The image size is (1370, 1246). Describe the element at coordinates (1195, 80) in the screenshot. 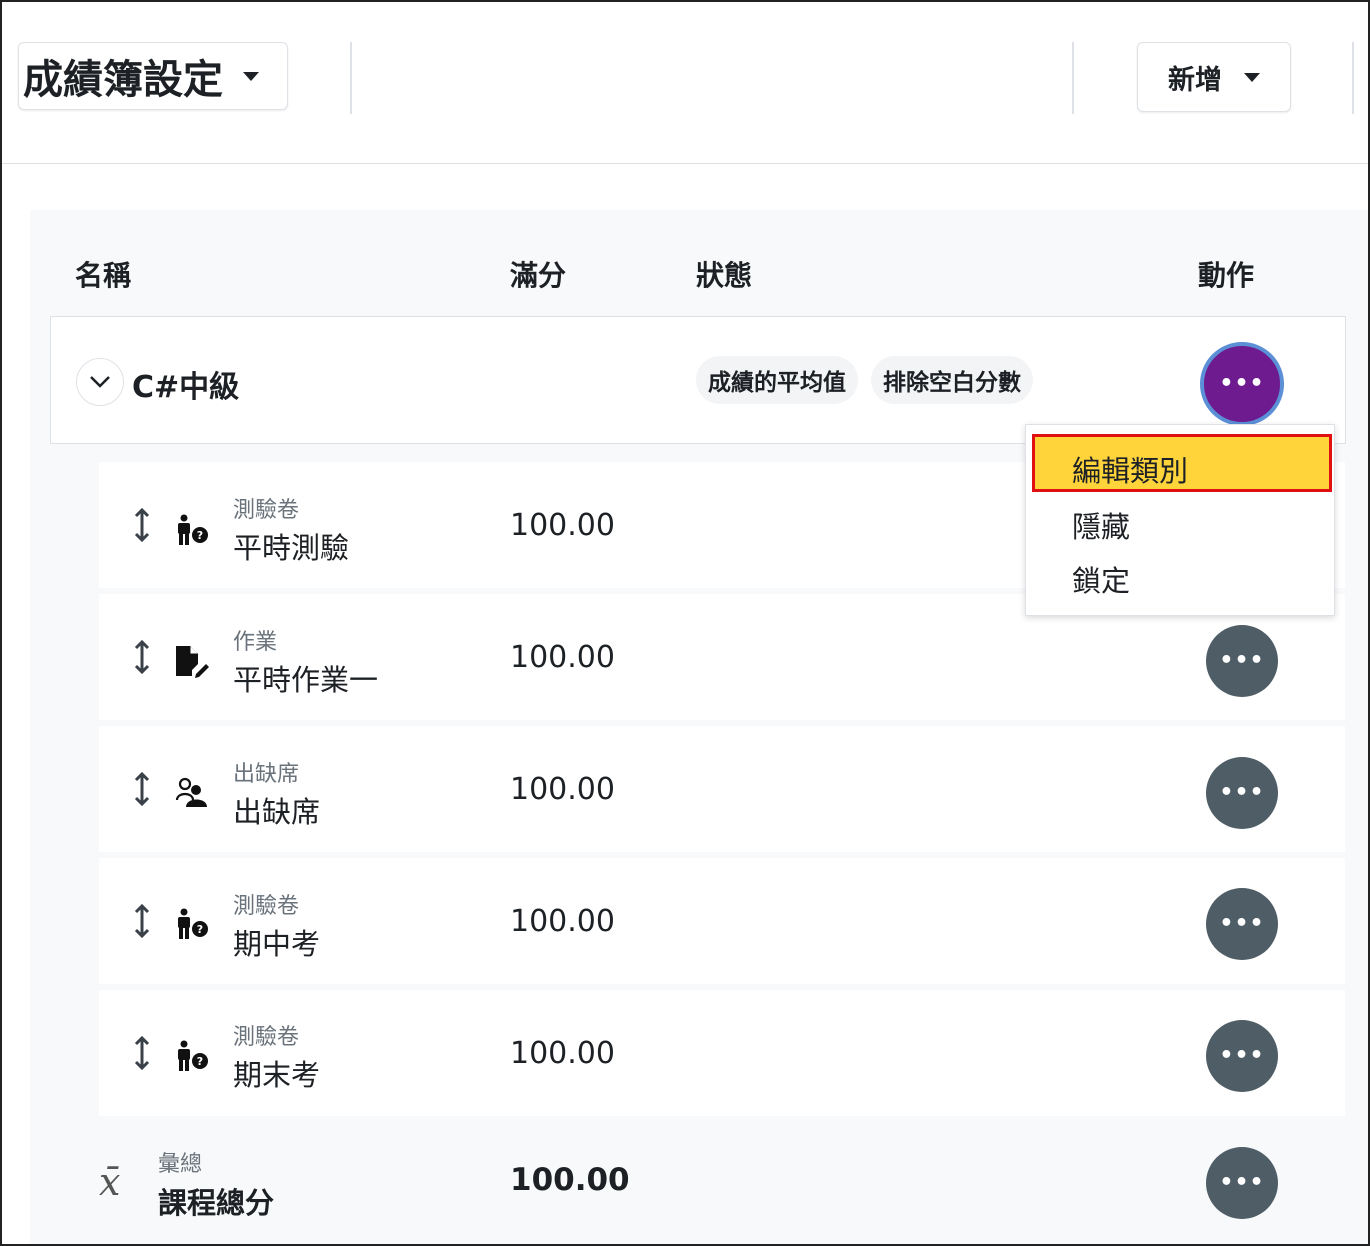

I see `add-button-label: 新增` at that location.